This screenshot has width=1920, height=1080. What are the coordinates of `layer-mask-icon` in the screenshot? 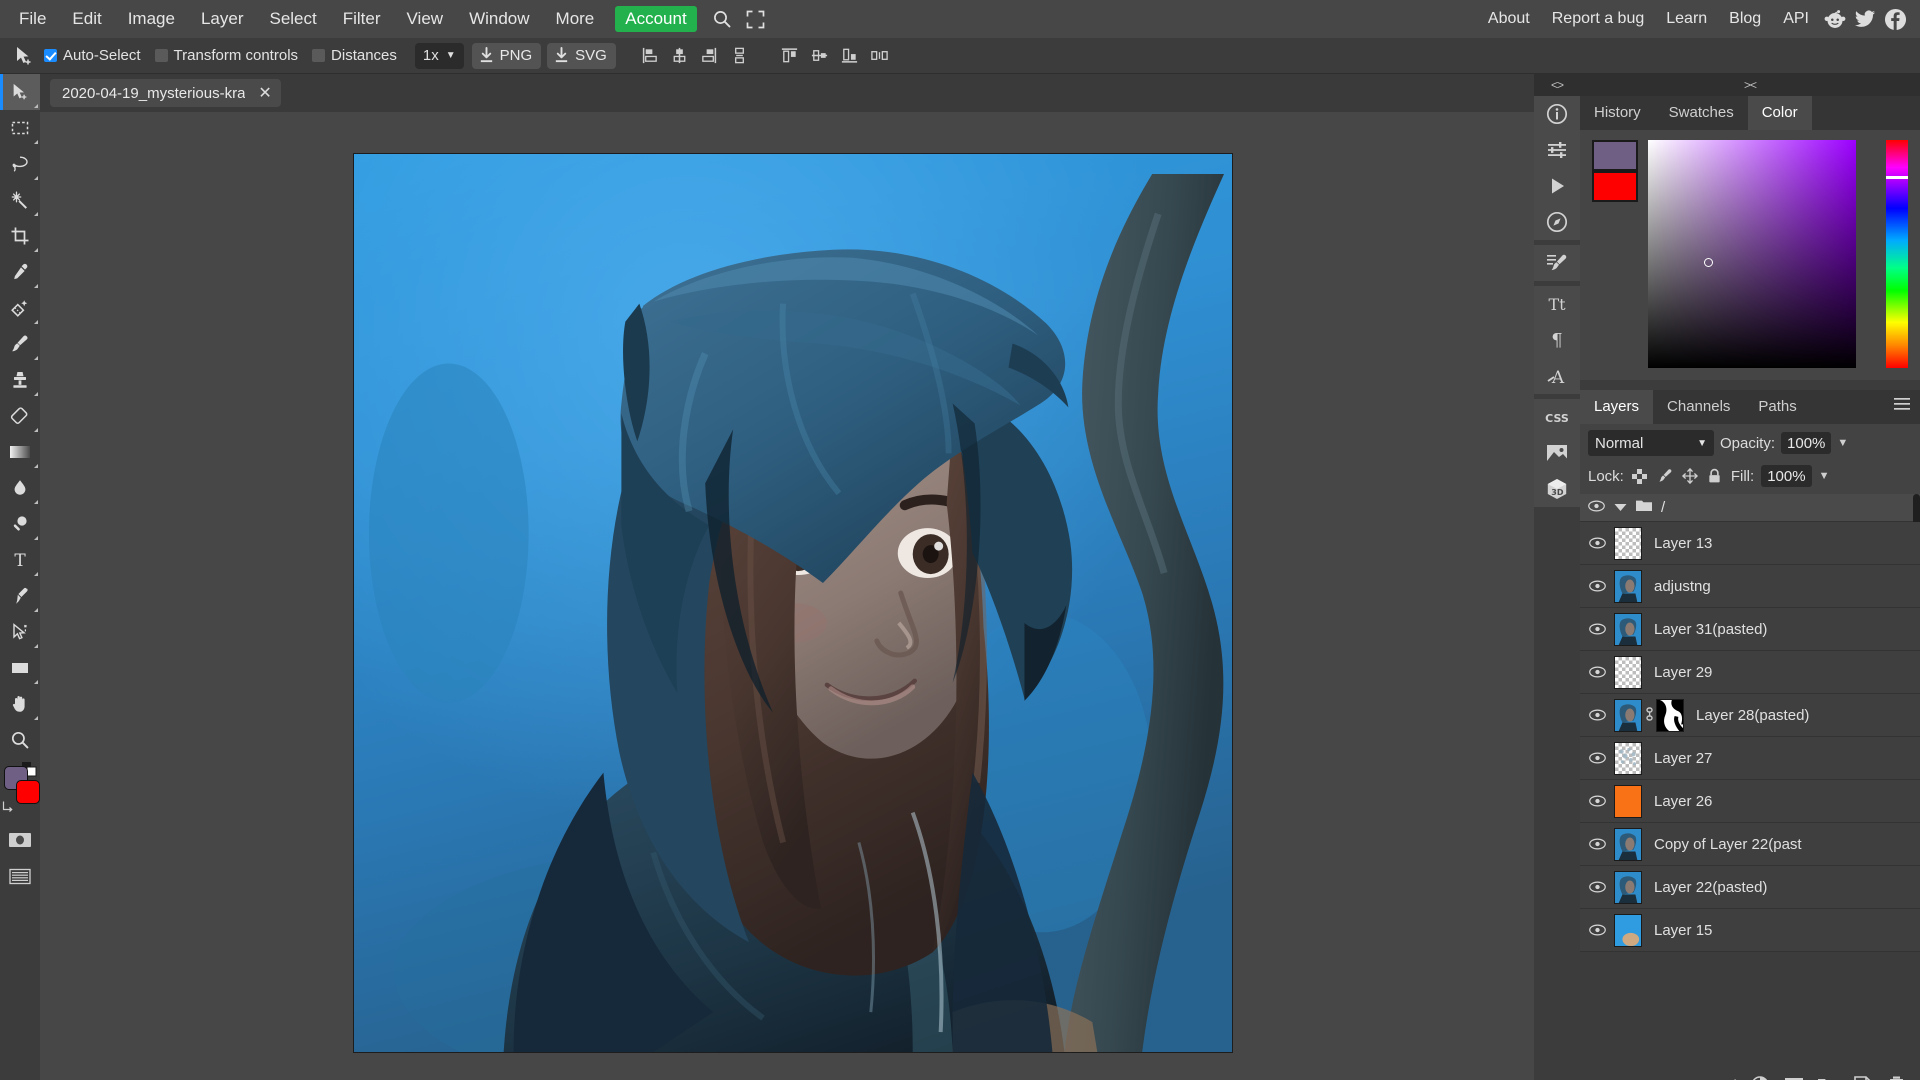 It's located at (1794, 1077).